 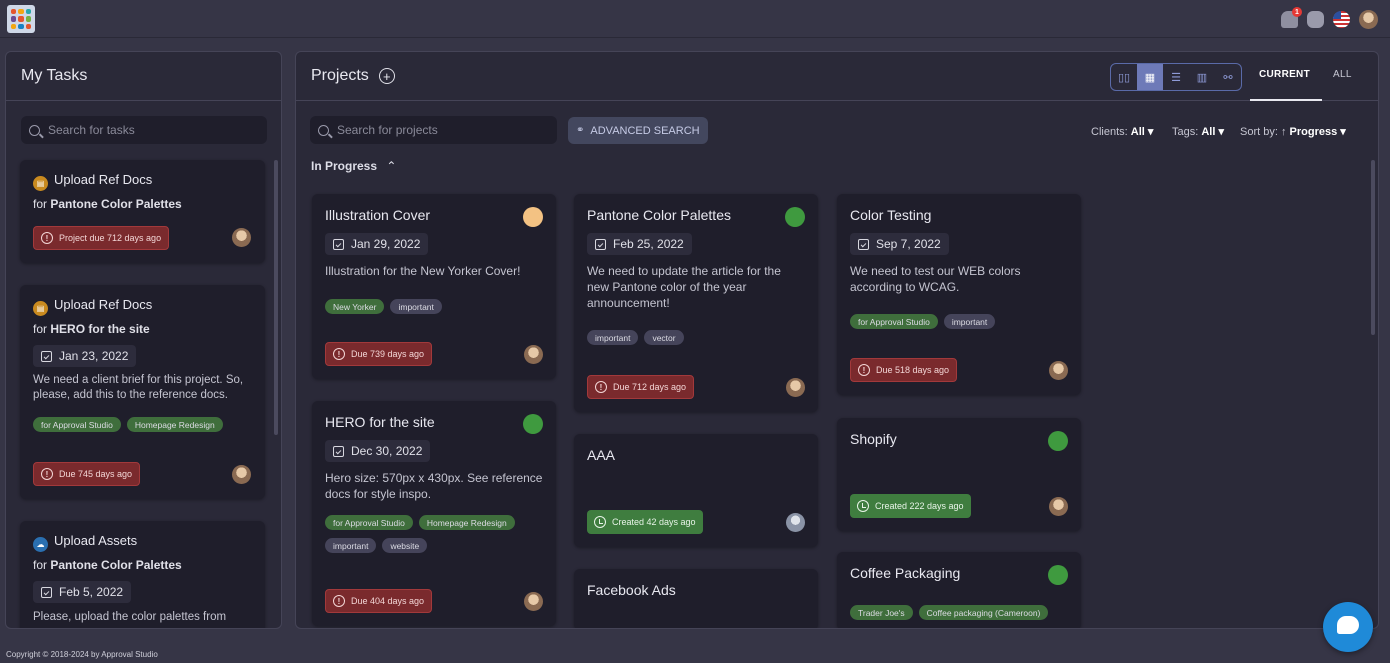 I want to click on created-badge: Created 42 days ago, so click(x=645, y=522).